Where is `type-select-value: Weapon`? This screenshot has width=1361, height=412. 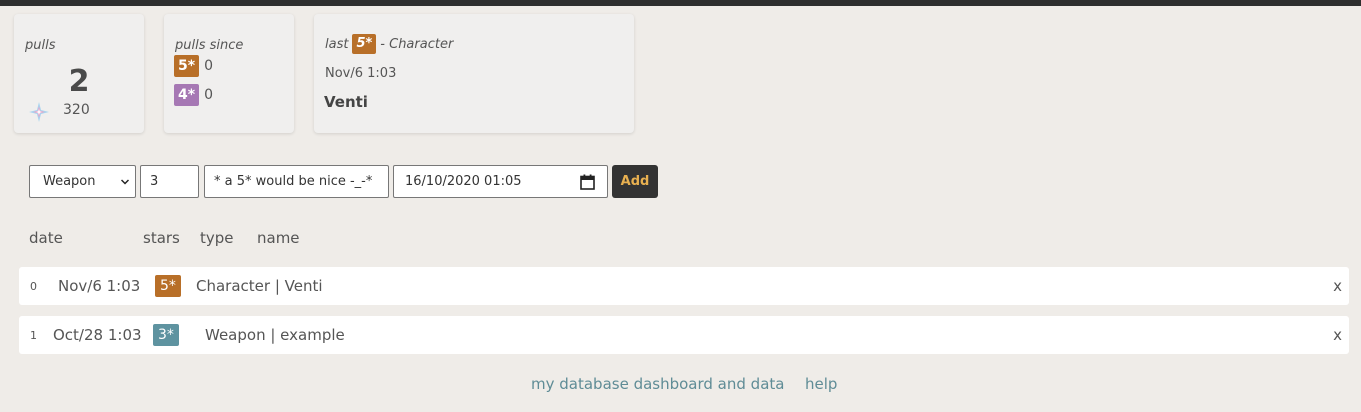
type-select-value: Weapon is located at coordinates (69, 181).